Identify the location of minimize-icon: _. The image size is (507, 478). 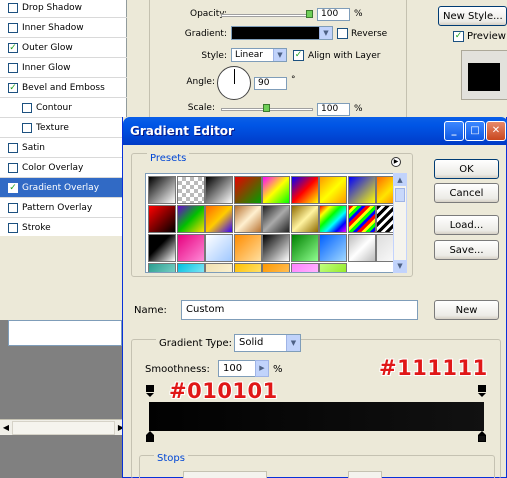
(454, 131).